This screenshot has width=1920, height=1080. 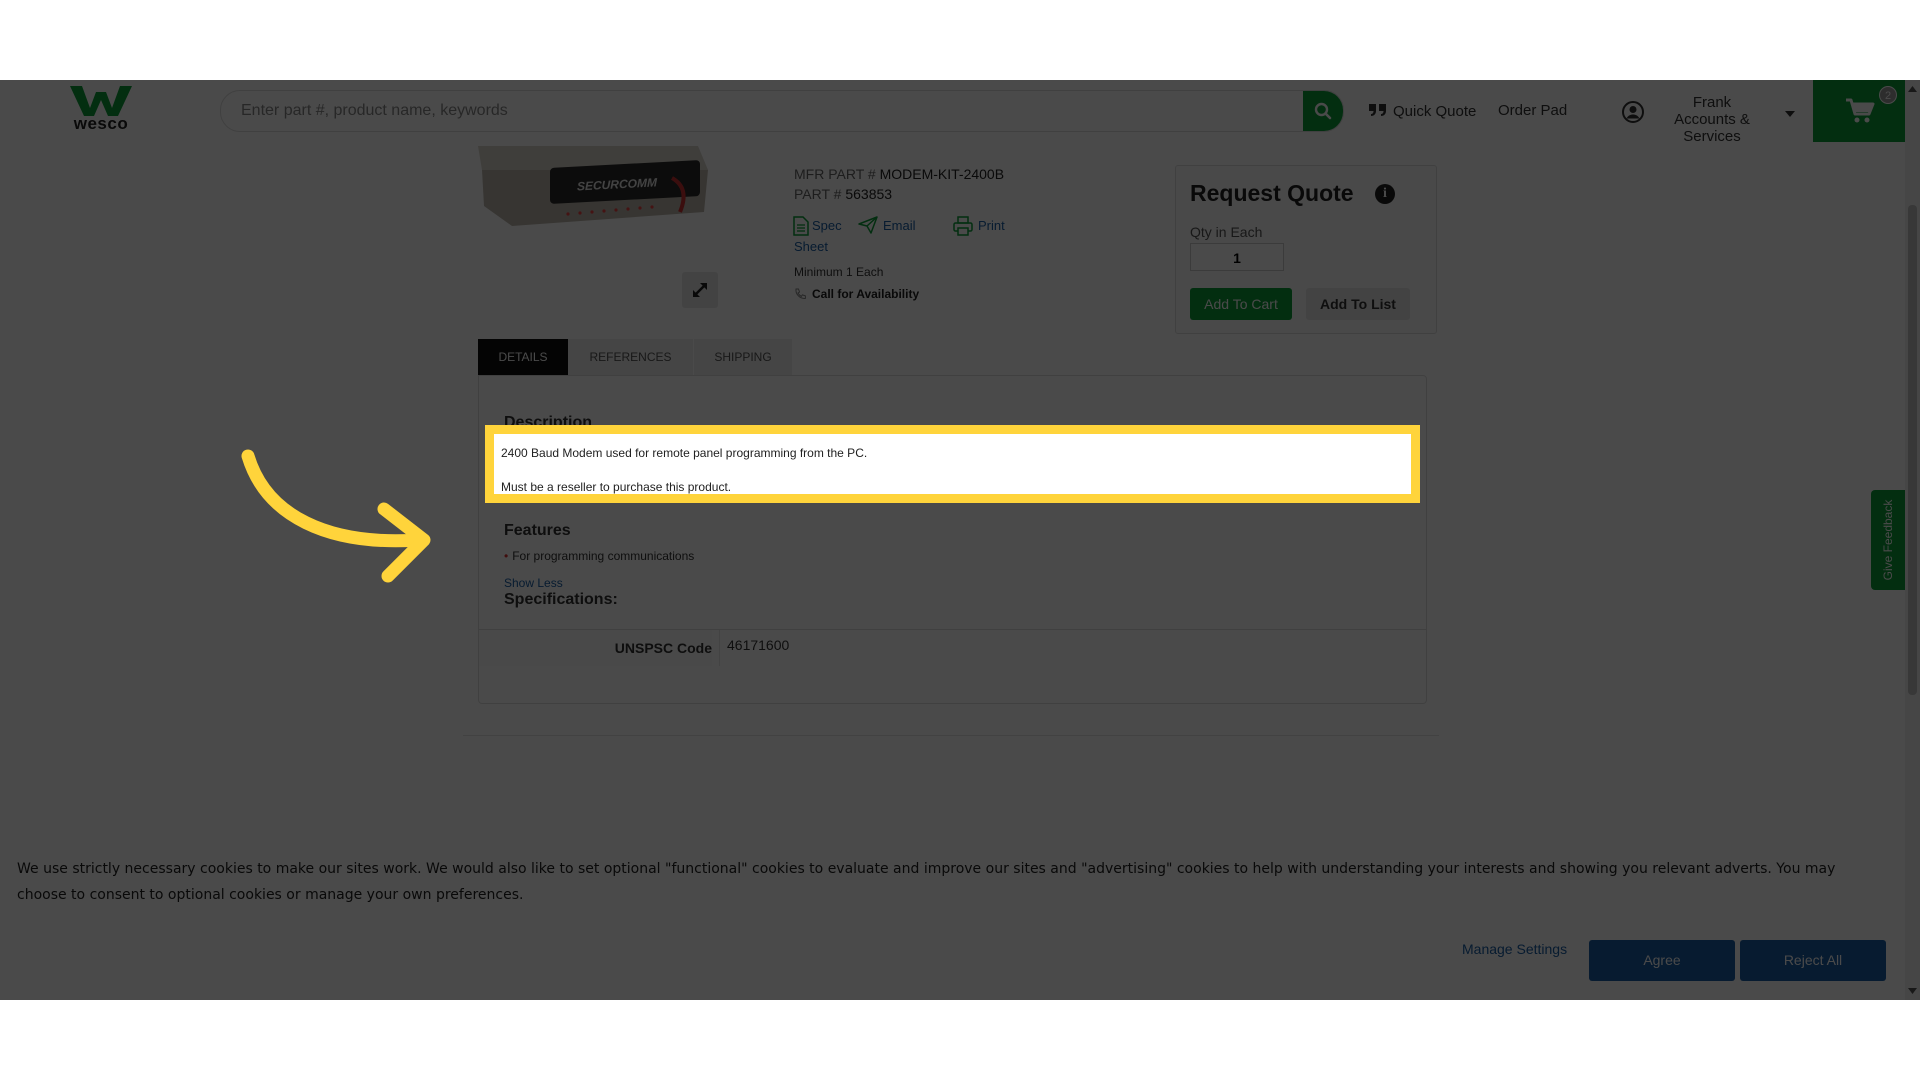 What do you see at coordinates (1633, 112) in the screenshot?
I see `user-icon` at bounding box center [1633, 112].